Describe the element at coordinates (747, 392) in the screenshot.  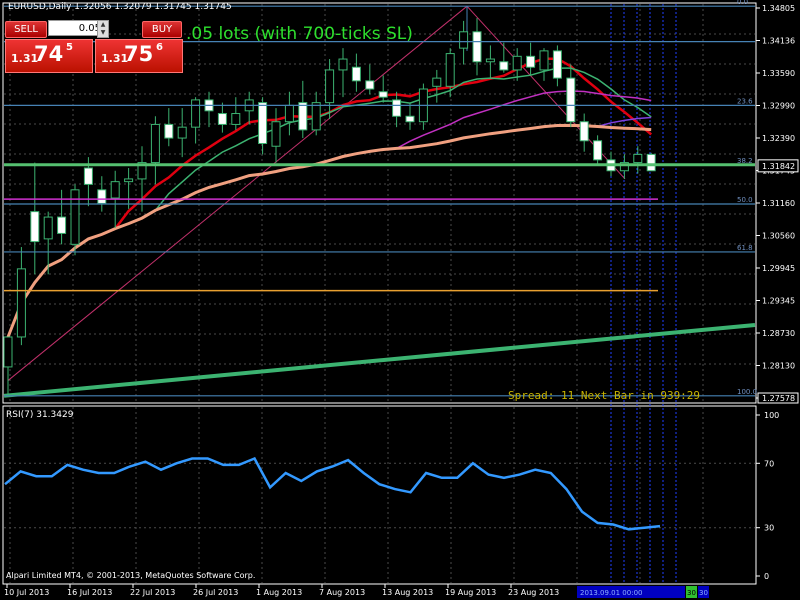
I see `fib-label: 100.0` at that location.